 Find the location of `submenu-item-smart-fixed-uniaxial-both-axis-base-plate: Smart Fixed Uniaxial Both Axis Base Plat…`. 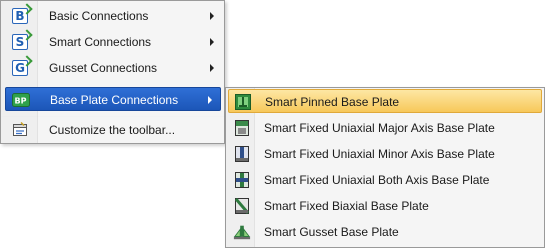

submenu-item-smart-fixed-uniaxial-both-axis-base-plate: Smart Fixed Uniaxial Both Axis Base Plat… is located at coordinates (385, 180).